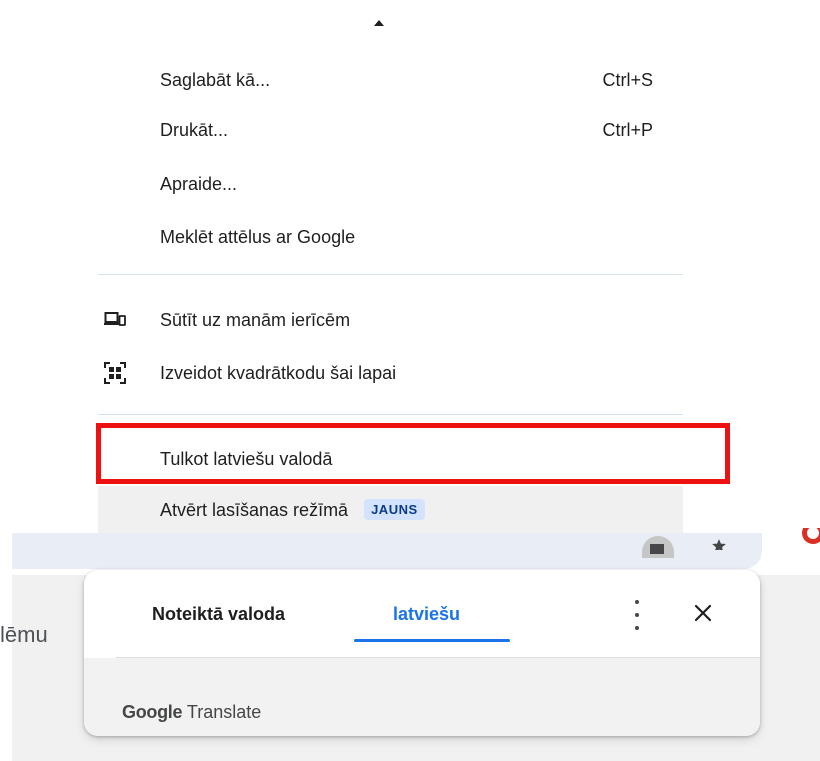 This screenshot has height=761, width=820. What do you see at coordinates (810, 539) in the screenshot?
I see `profile-avatar-fragment` at bounding box center [810, 539].